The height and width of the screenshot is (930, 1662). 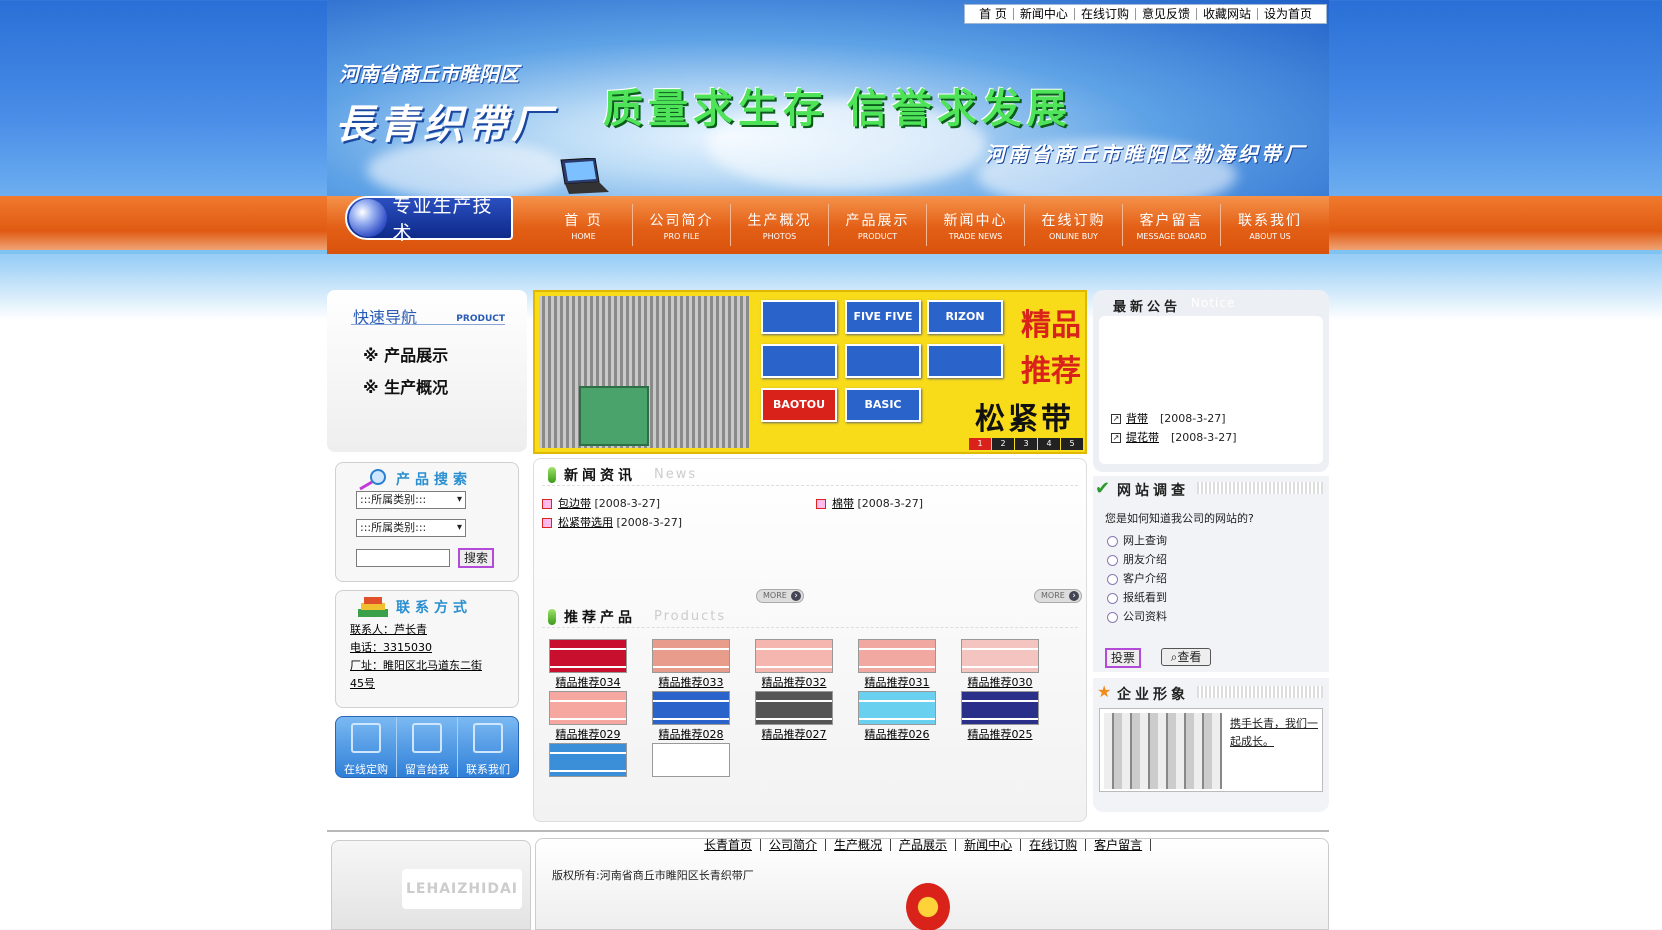 What do you see at coordinates (1166, 14) in the screenshot?
I see `top-link-feedback: 意见反馈` at bounding box center [1166, 14].